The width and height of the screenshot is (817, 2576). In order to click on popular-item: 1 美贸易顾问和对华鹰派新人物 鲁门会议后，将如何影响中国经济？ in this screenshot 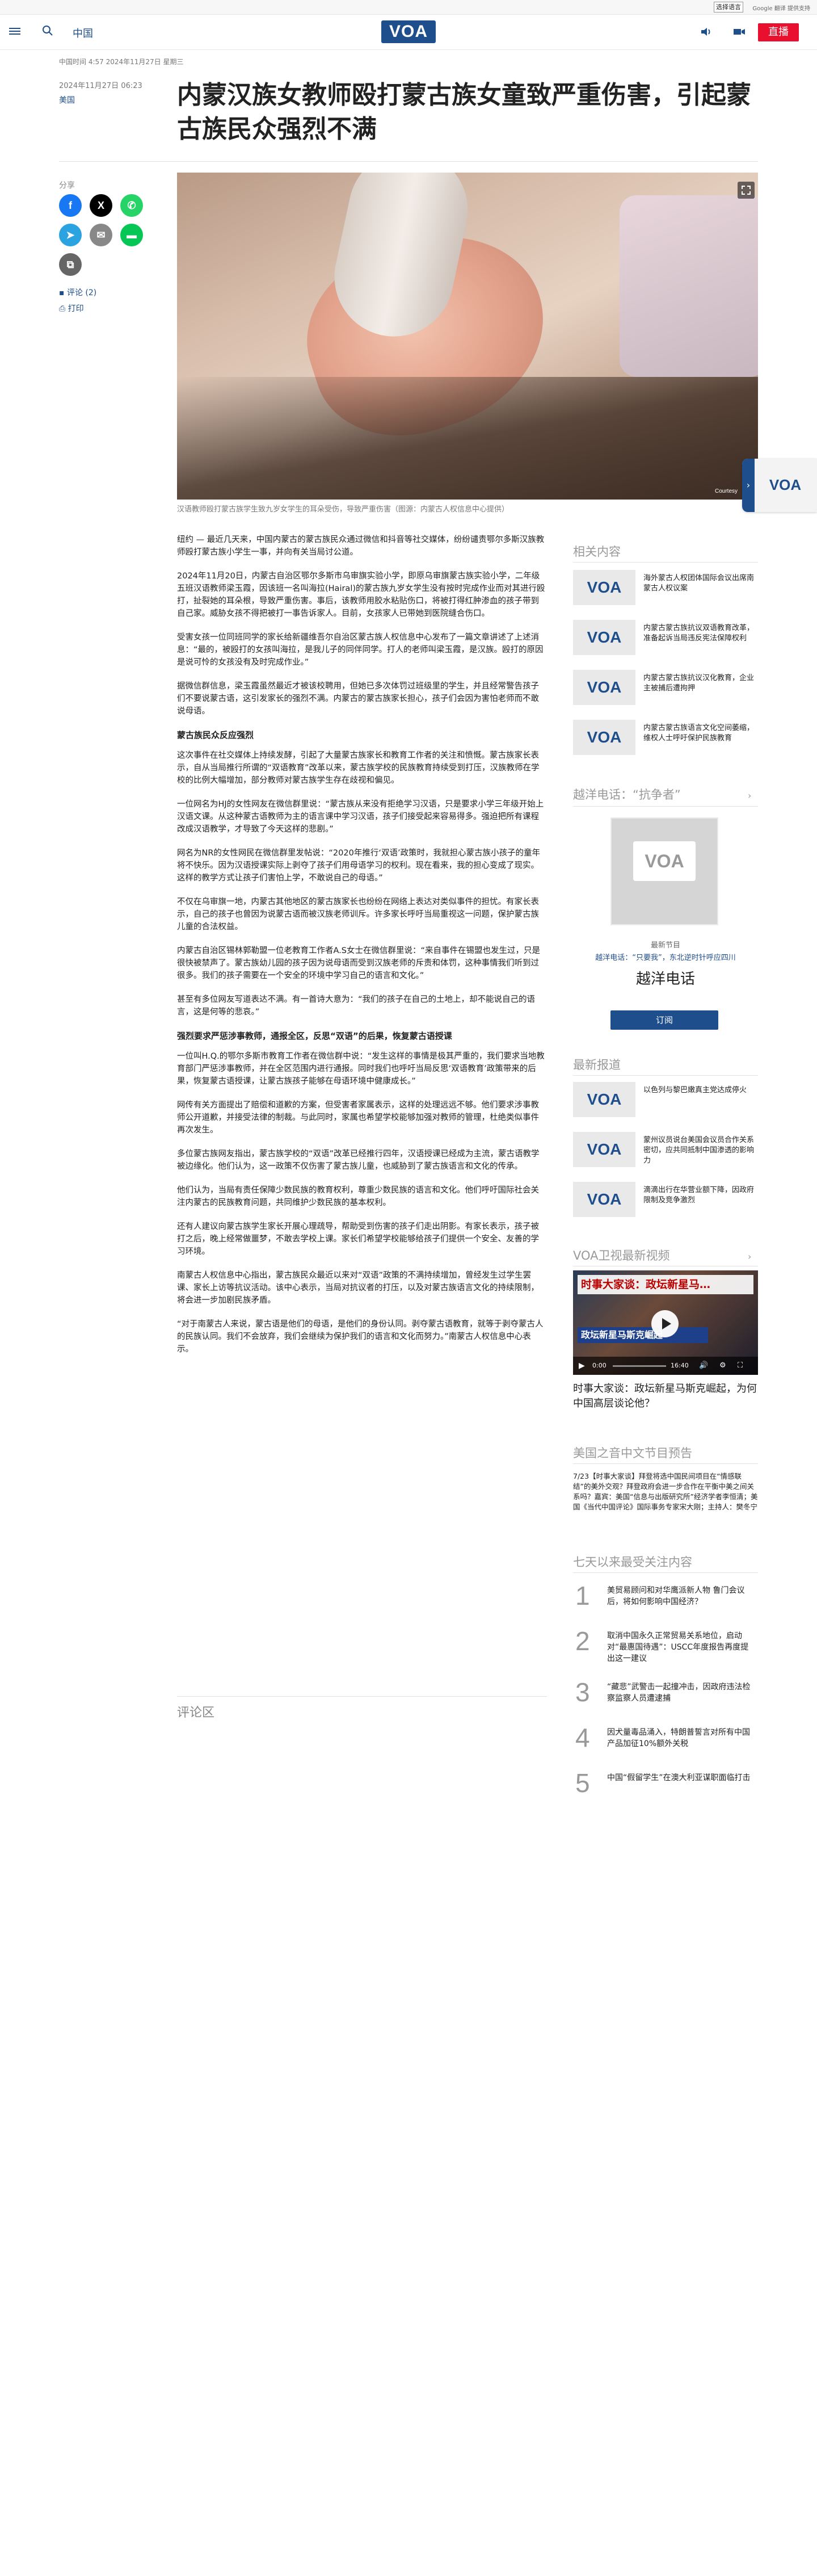, I will do `click(665, 1601)`.